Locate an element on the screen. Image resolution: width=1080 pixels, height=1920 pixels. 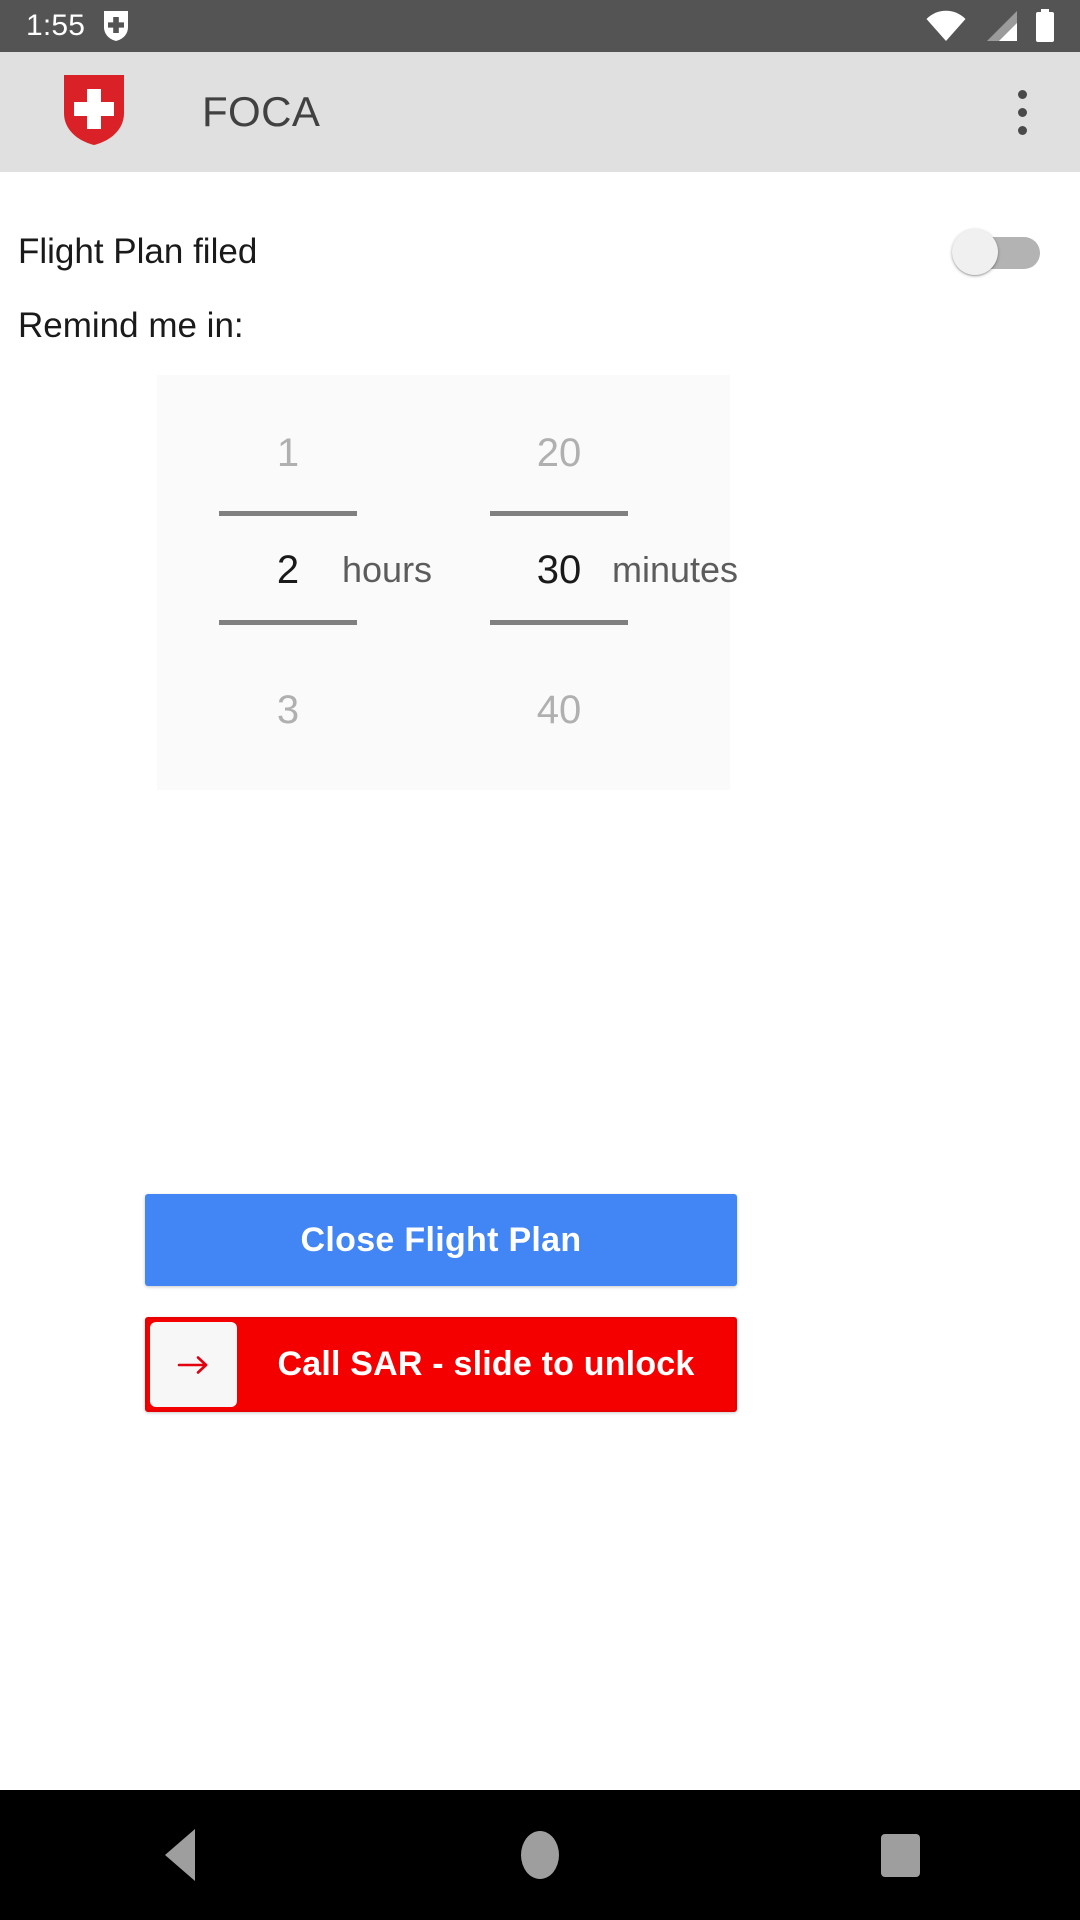
hours-divider-bottom is located at coordinates (288, 622).